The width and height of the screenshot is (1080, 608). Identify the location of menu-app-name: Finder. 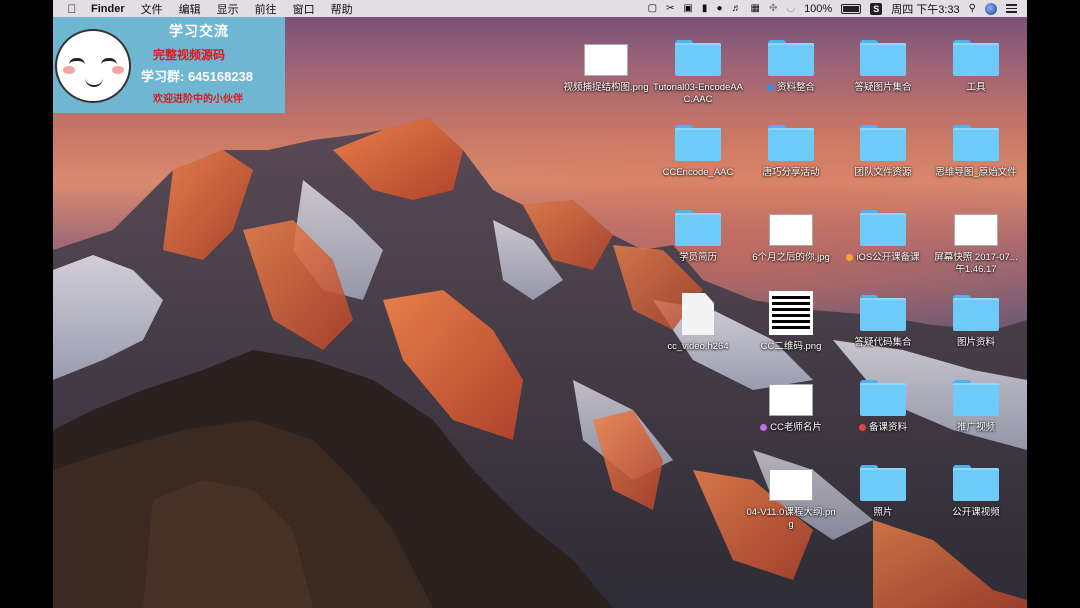
(108, 9).